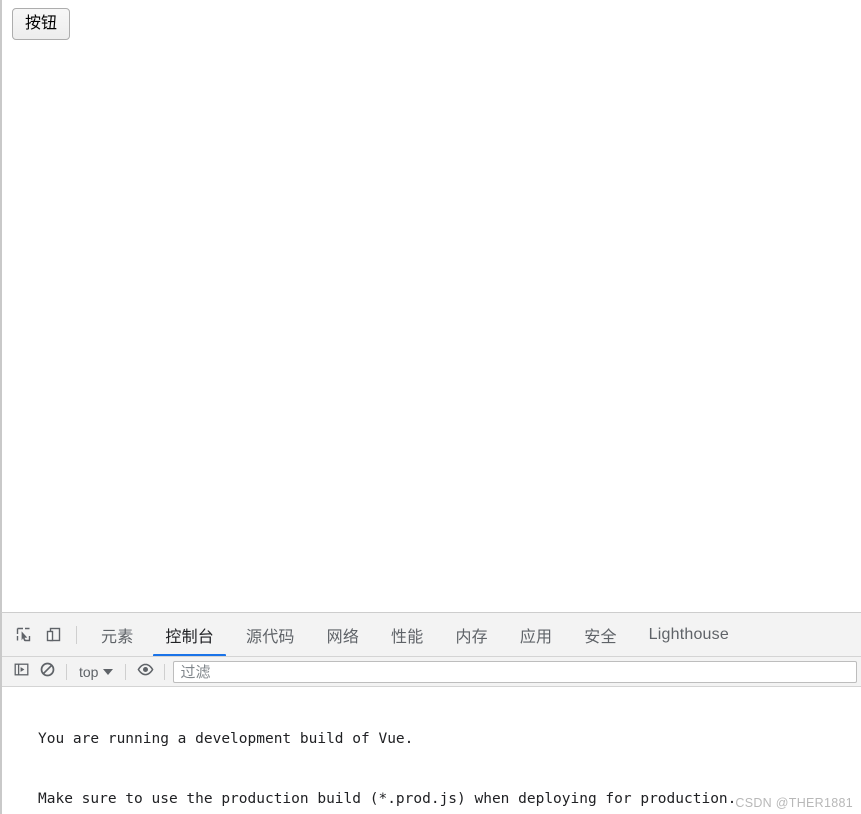 This screenshot has height=814, width=861. I want to click on devtools-tabbar: 元素 控制台 源代码 网络 性能 内存 应用 安全 Lighthouse, so click(431, 635).